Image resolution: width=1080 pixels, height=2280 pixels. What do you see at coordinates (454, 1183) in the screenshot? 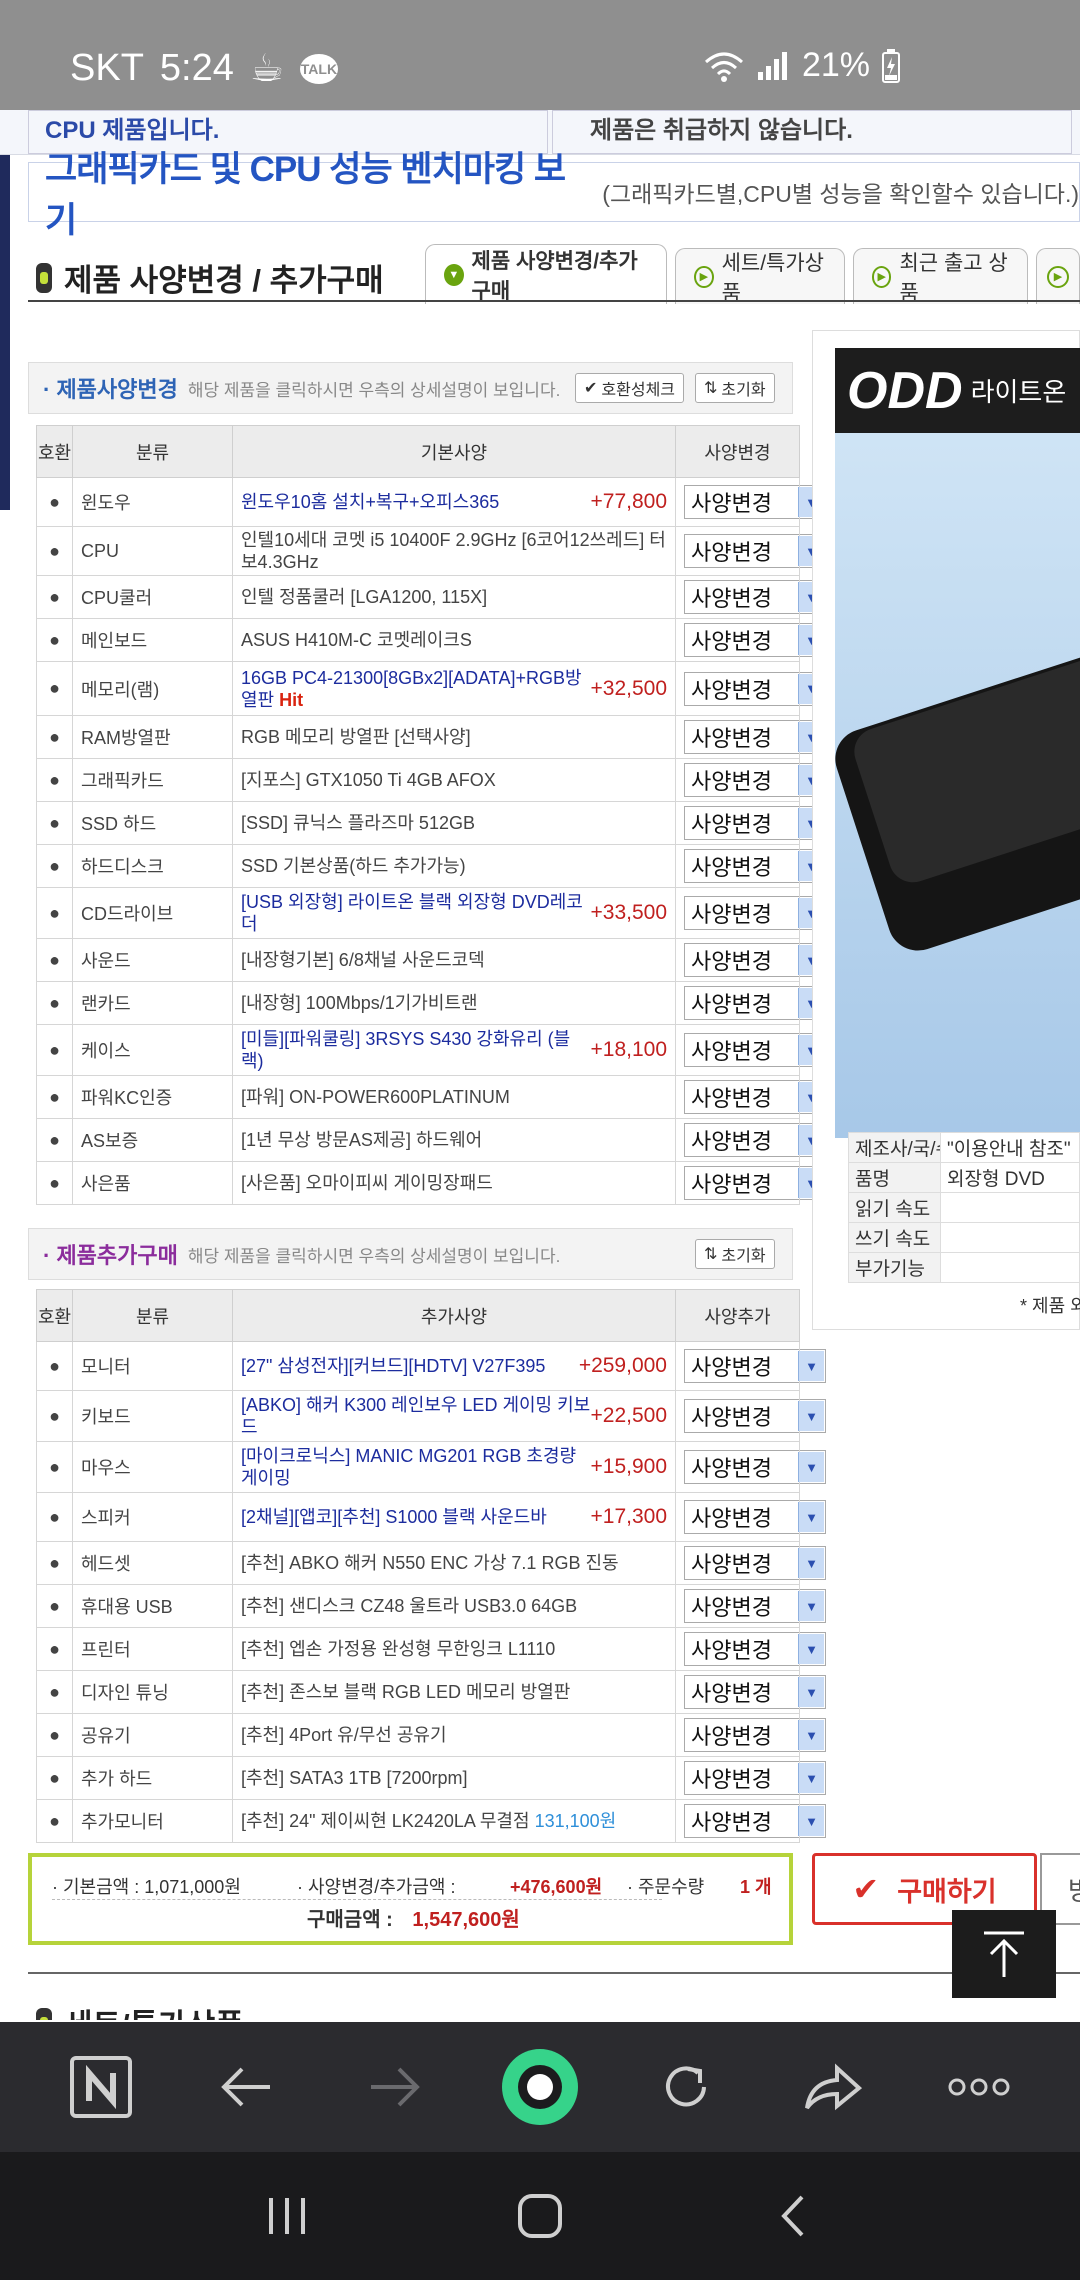
I see `row-spec: [사은품] 오마이피씨 게이밍장패드` at bounding box center [454, 1183].